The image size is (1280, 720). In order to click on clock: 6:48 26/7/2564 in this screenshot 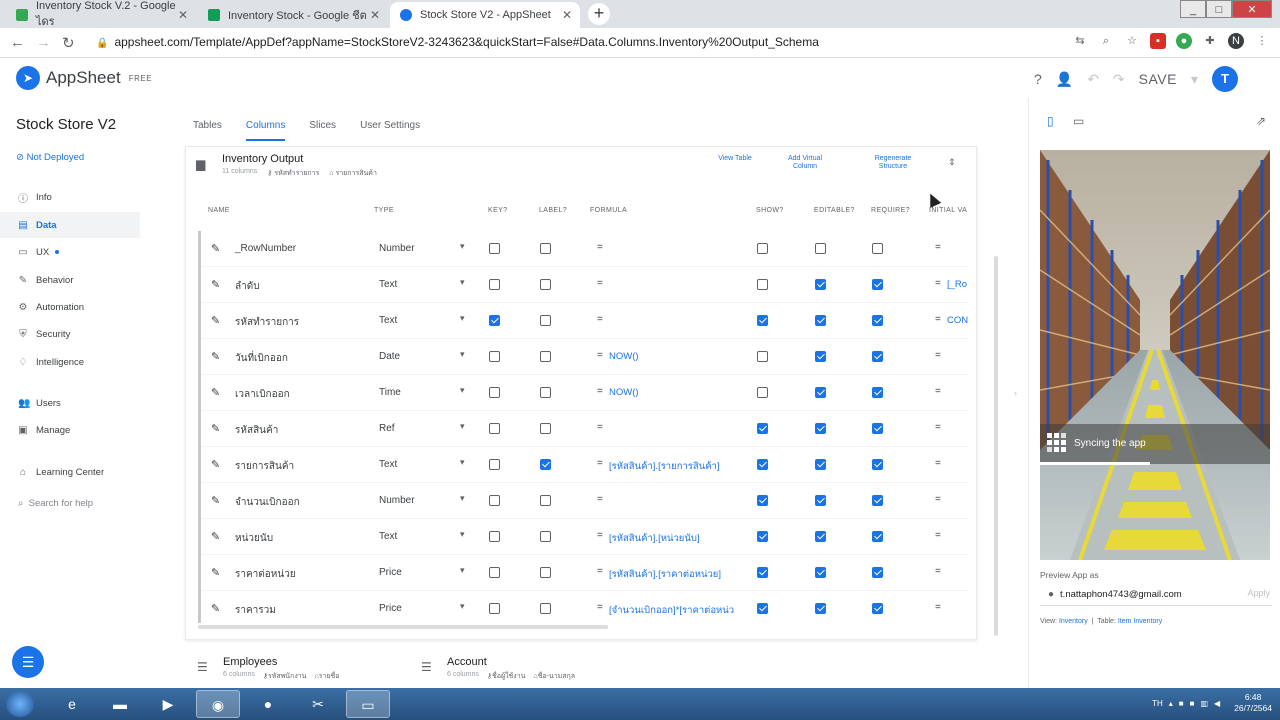, I will do `click(1253, 703)`.